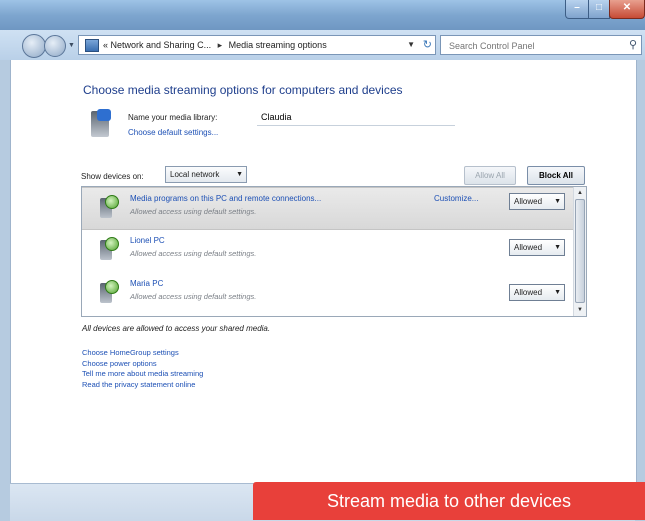 This screenshot has height=521, width=645. What do you see at coordinates (356, 117) in the screenshot?
I see `library-name-input` at bounding box center [356, 117].